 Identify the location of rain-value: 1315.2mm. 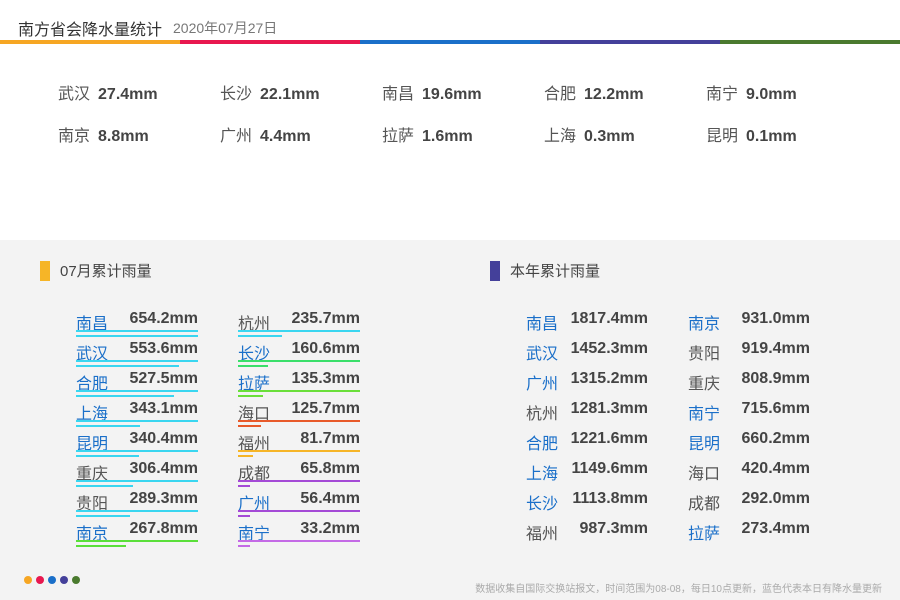
(609, 378).